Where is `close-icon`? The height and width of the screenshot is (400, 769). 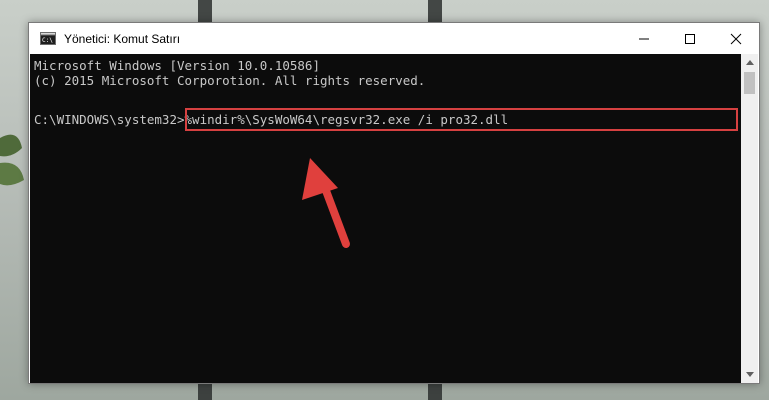
close-icon is located at coordinates (736, 38).